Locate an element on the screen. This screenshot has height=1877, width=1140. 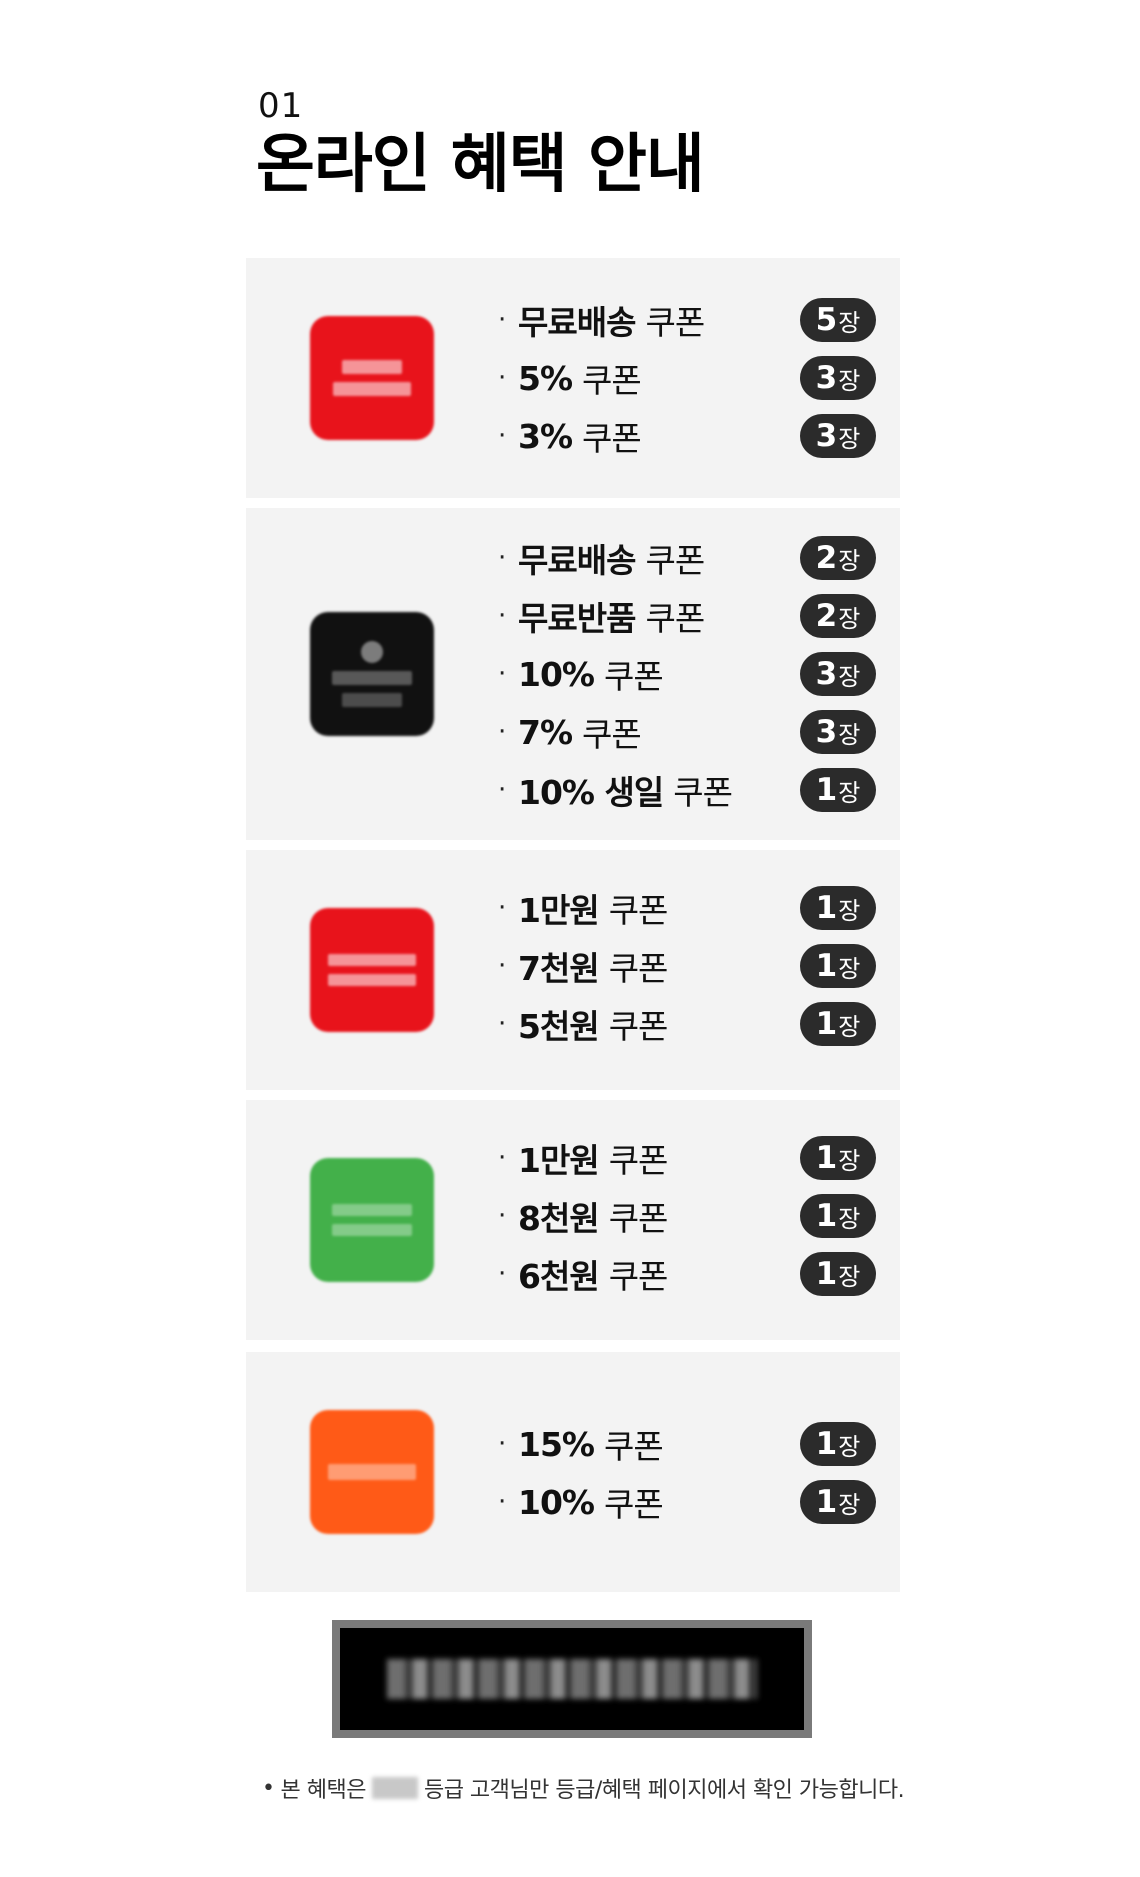
coupon-name: 7% is located at coordinates (545, 732).